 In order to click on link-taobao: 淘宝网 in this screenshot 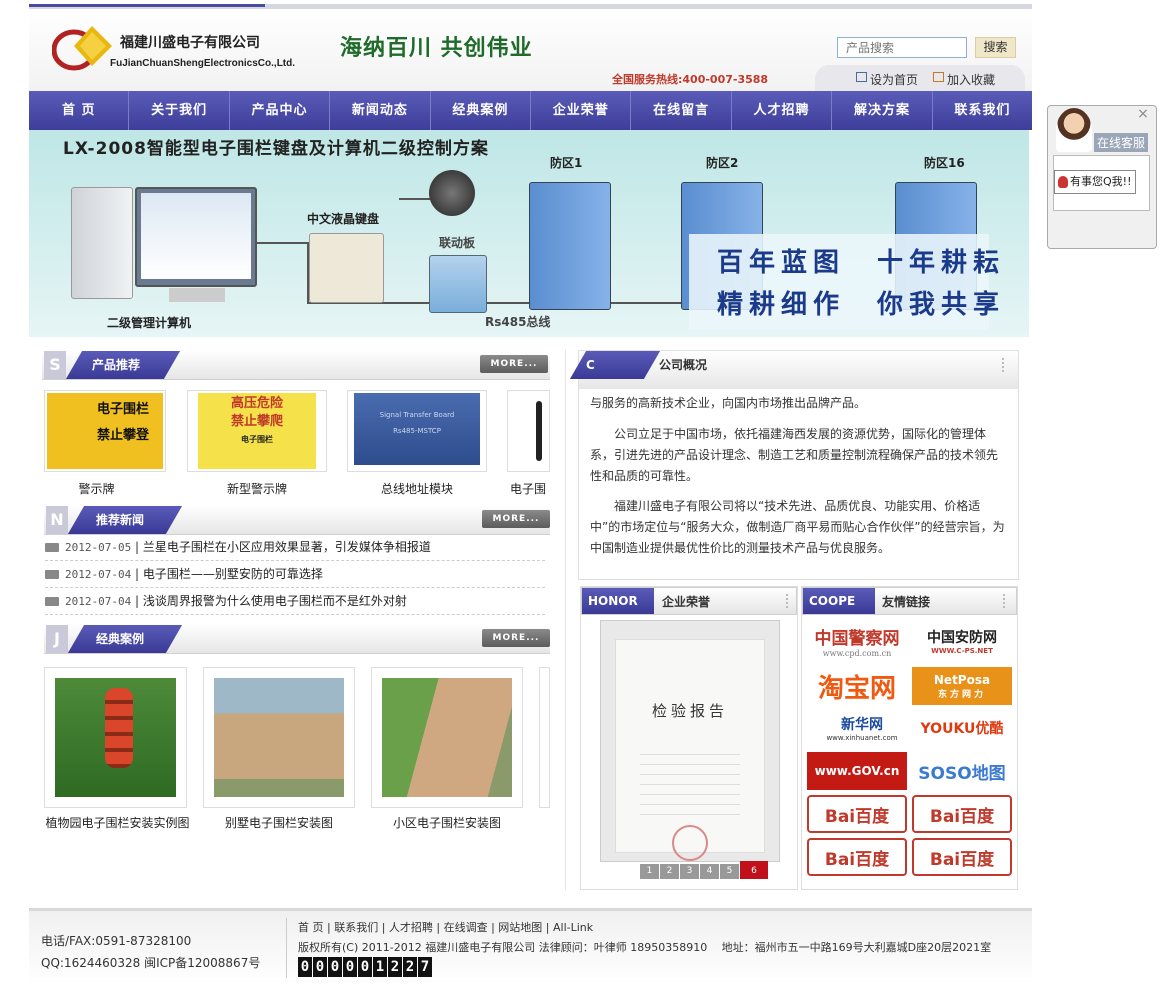, I will do `click(857, 686)`.